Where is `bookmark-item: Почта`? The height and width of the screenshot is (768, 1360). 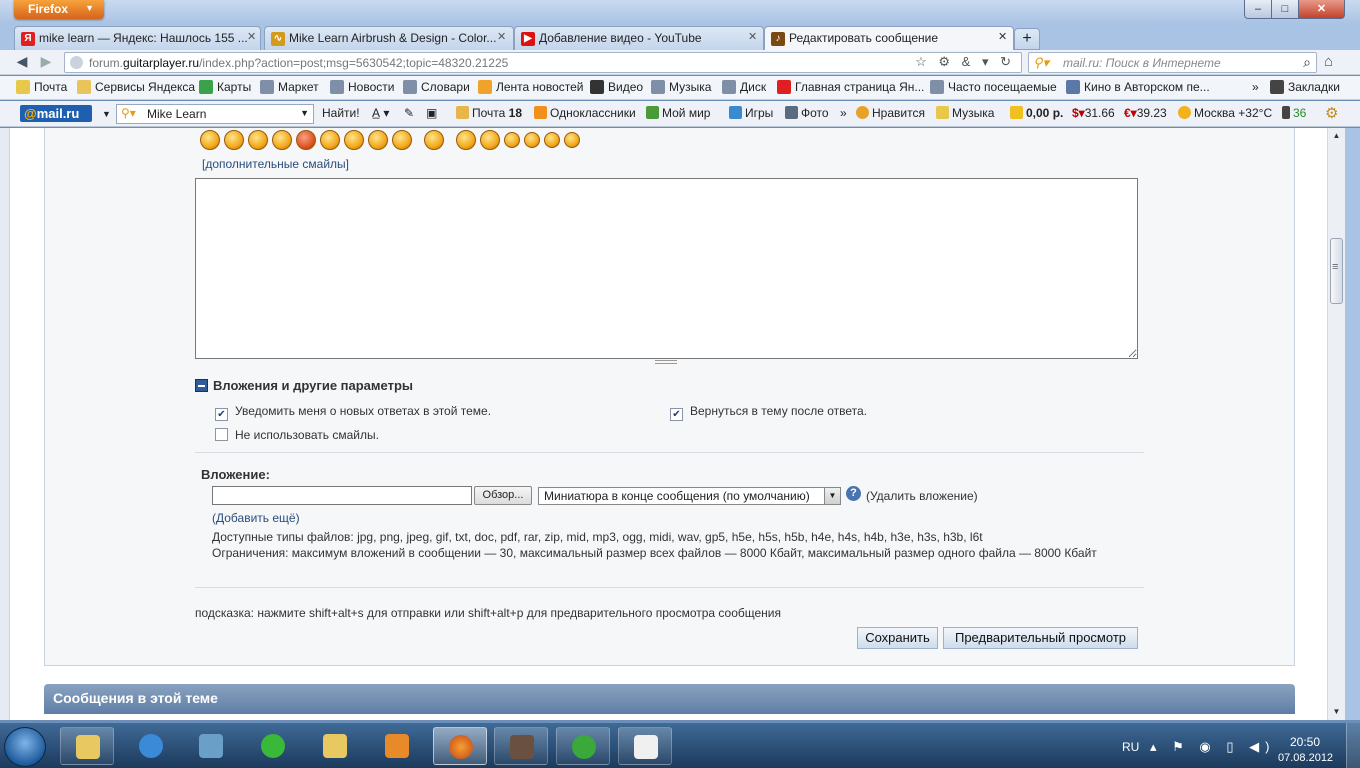 bookmark-item: Почта is located at coordinates (41, 87).